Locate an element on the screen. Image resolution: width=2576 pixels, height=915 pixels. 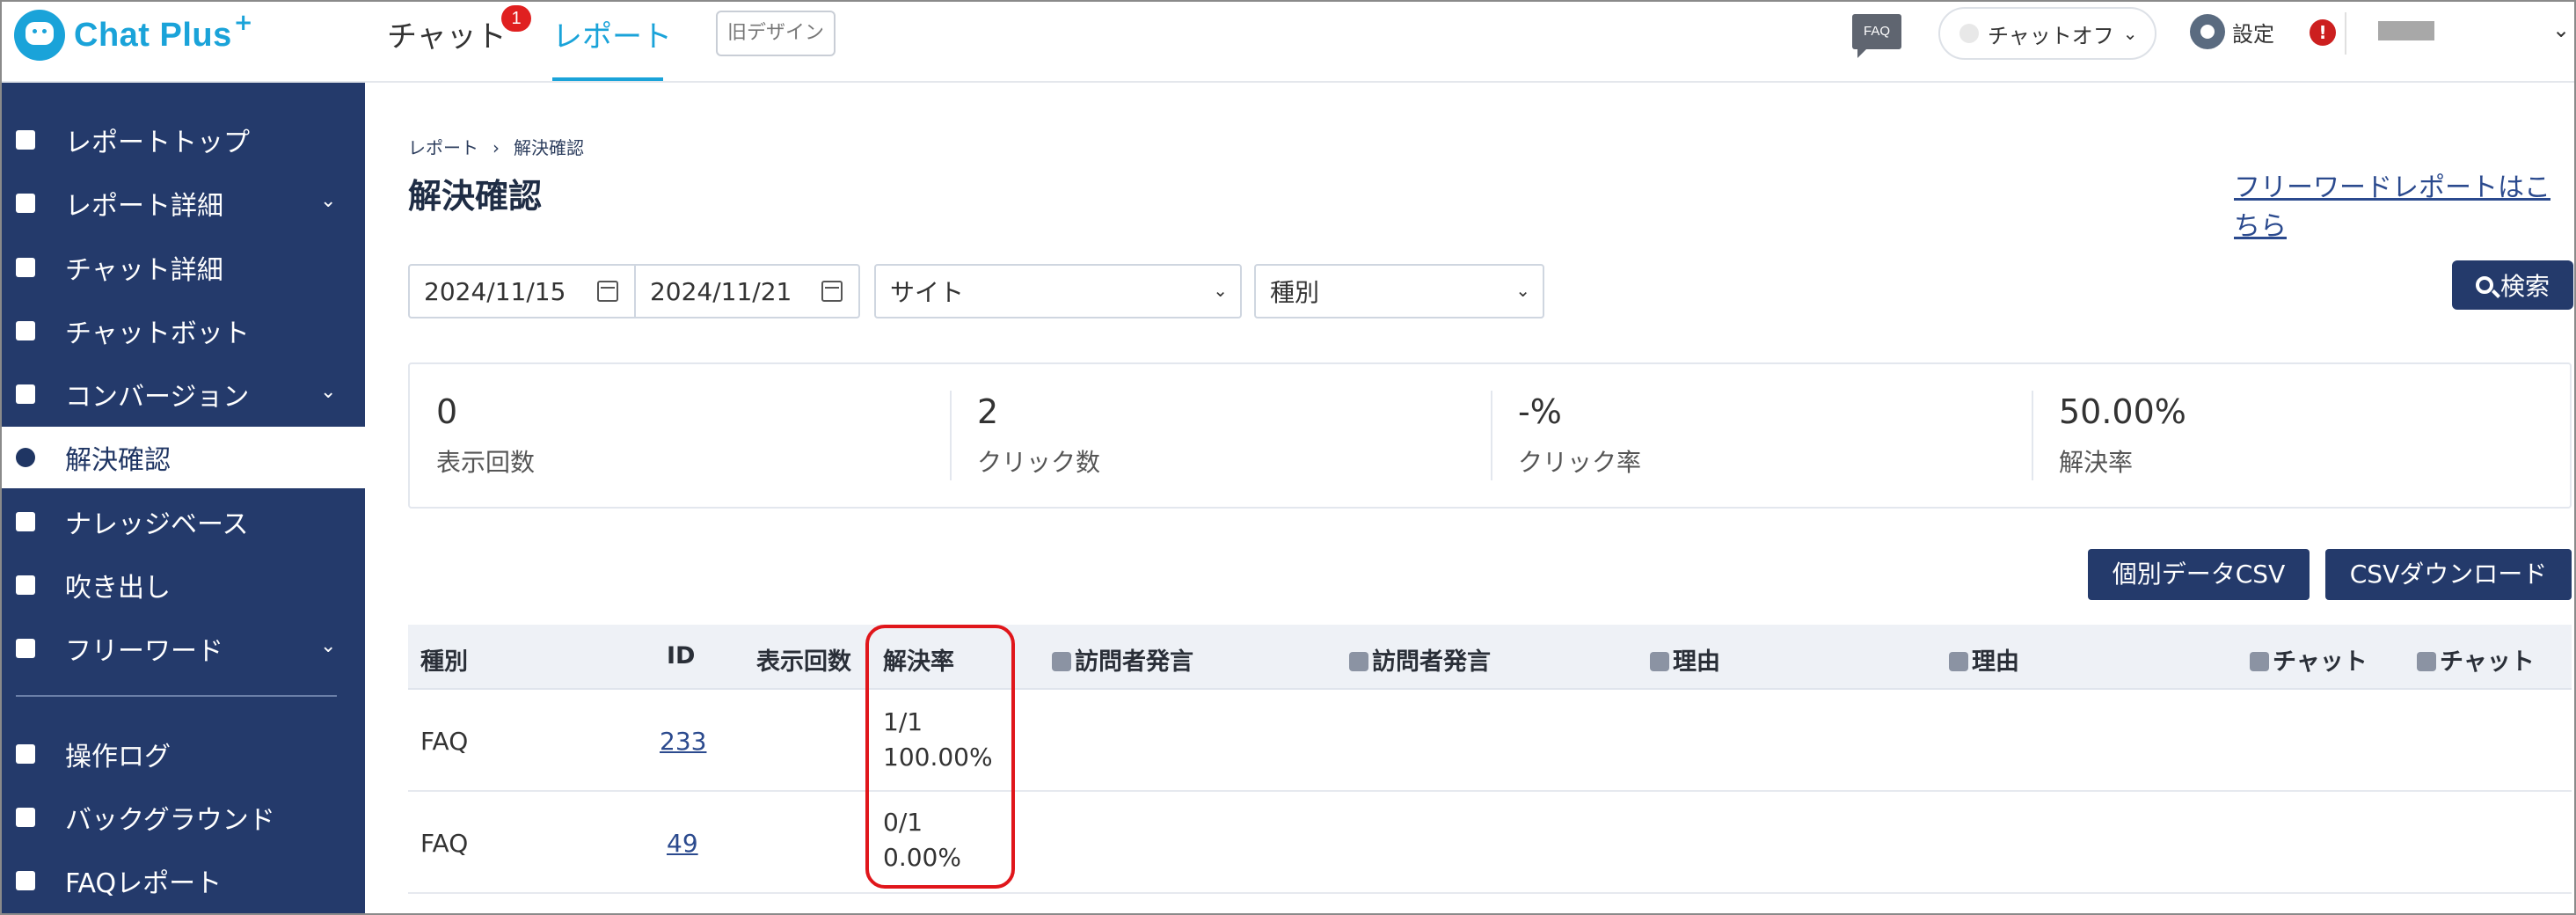
alert-icon: ! is located at coordinates (2323, 32).